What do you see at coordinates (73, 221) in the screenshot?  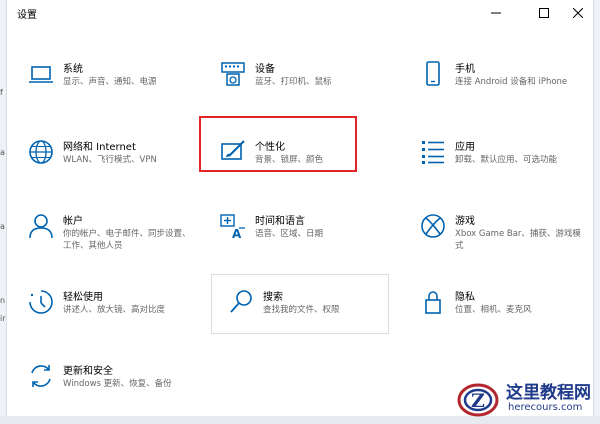 I see `tile-title: 帐户` at bounding box center [73, 221].